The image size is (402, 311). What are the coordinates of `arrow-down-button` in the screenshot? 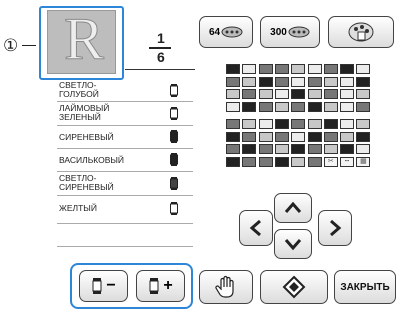 It's located at (293, 244).